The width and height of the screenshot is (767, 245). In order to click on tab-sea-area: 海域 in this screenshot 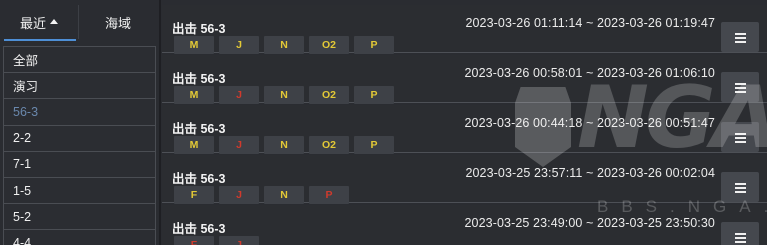, I will do `click(118, 22)`.